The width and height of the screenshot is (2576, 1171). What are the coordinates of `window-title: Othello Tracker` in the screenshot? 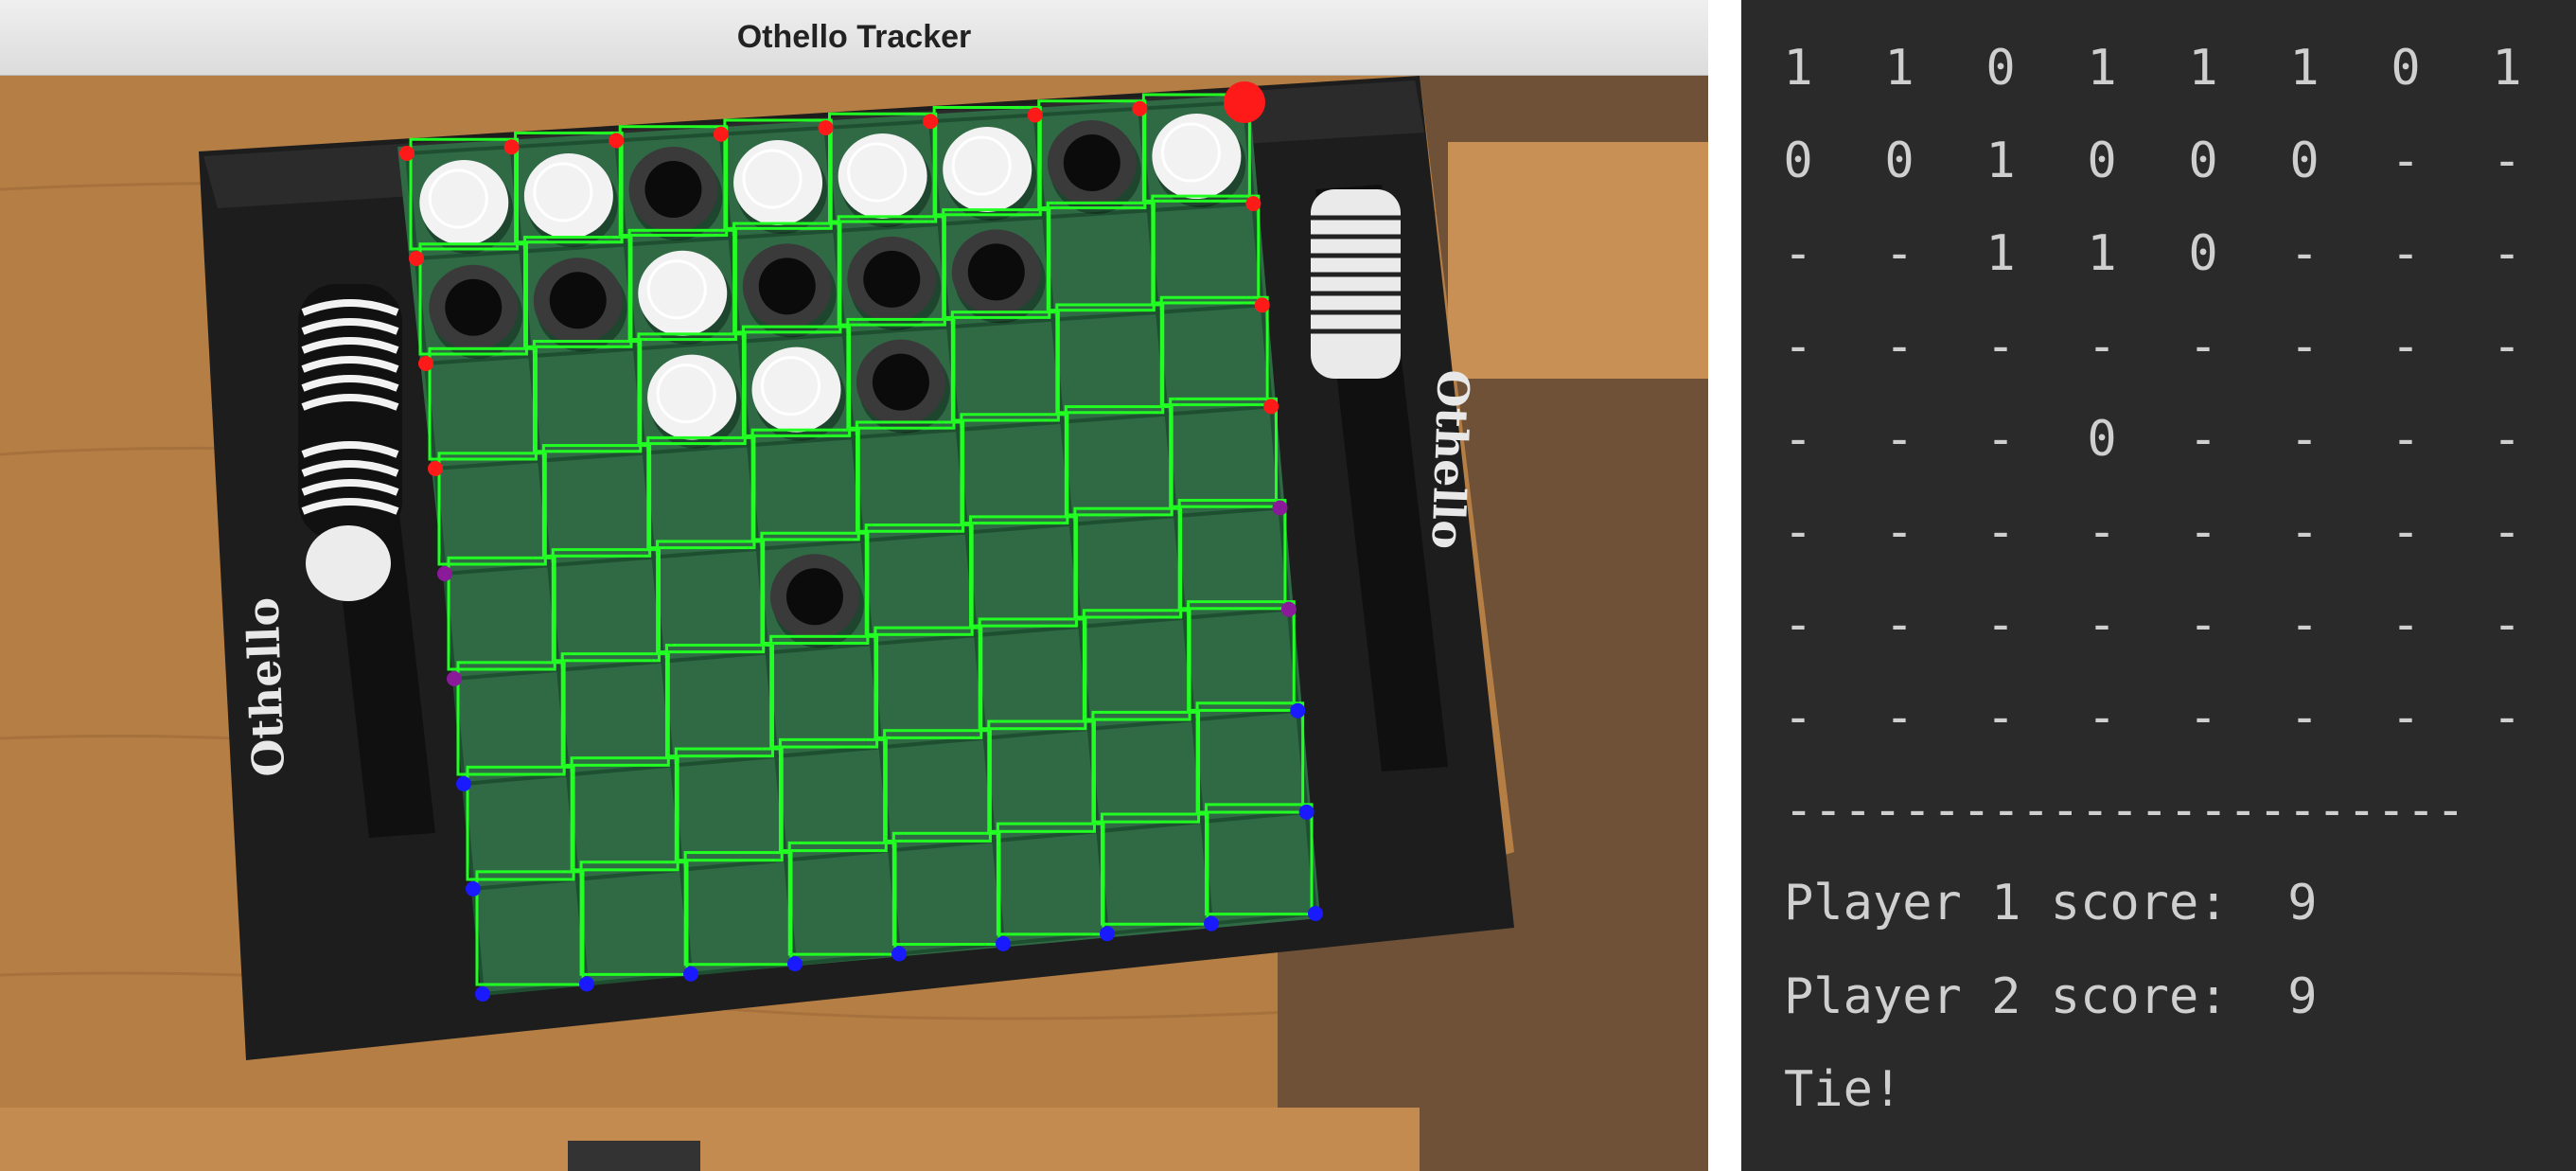 It's located at (854, 37).